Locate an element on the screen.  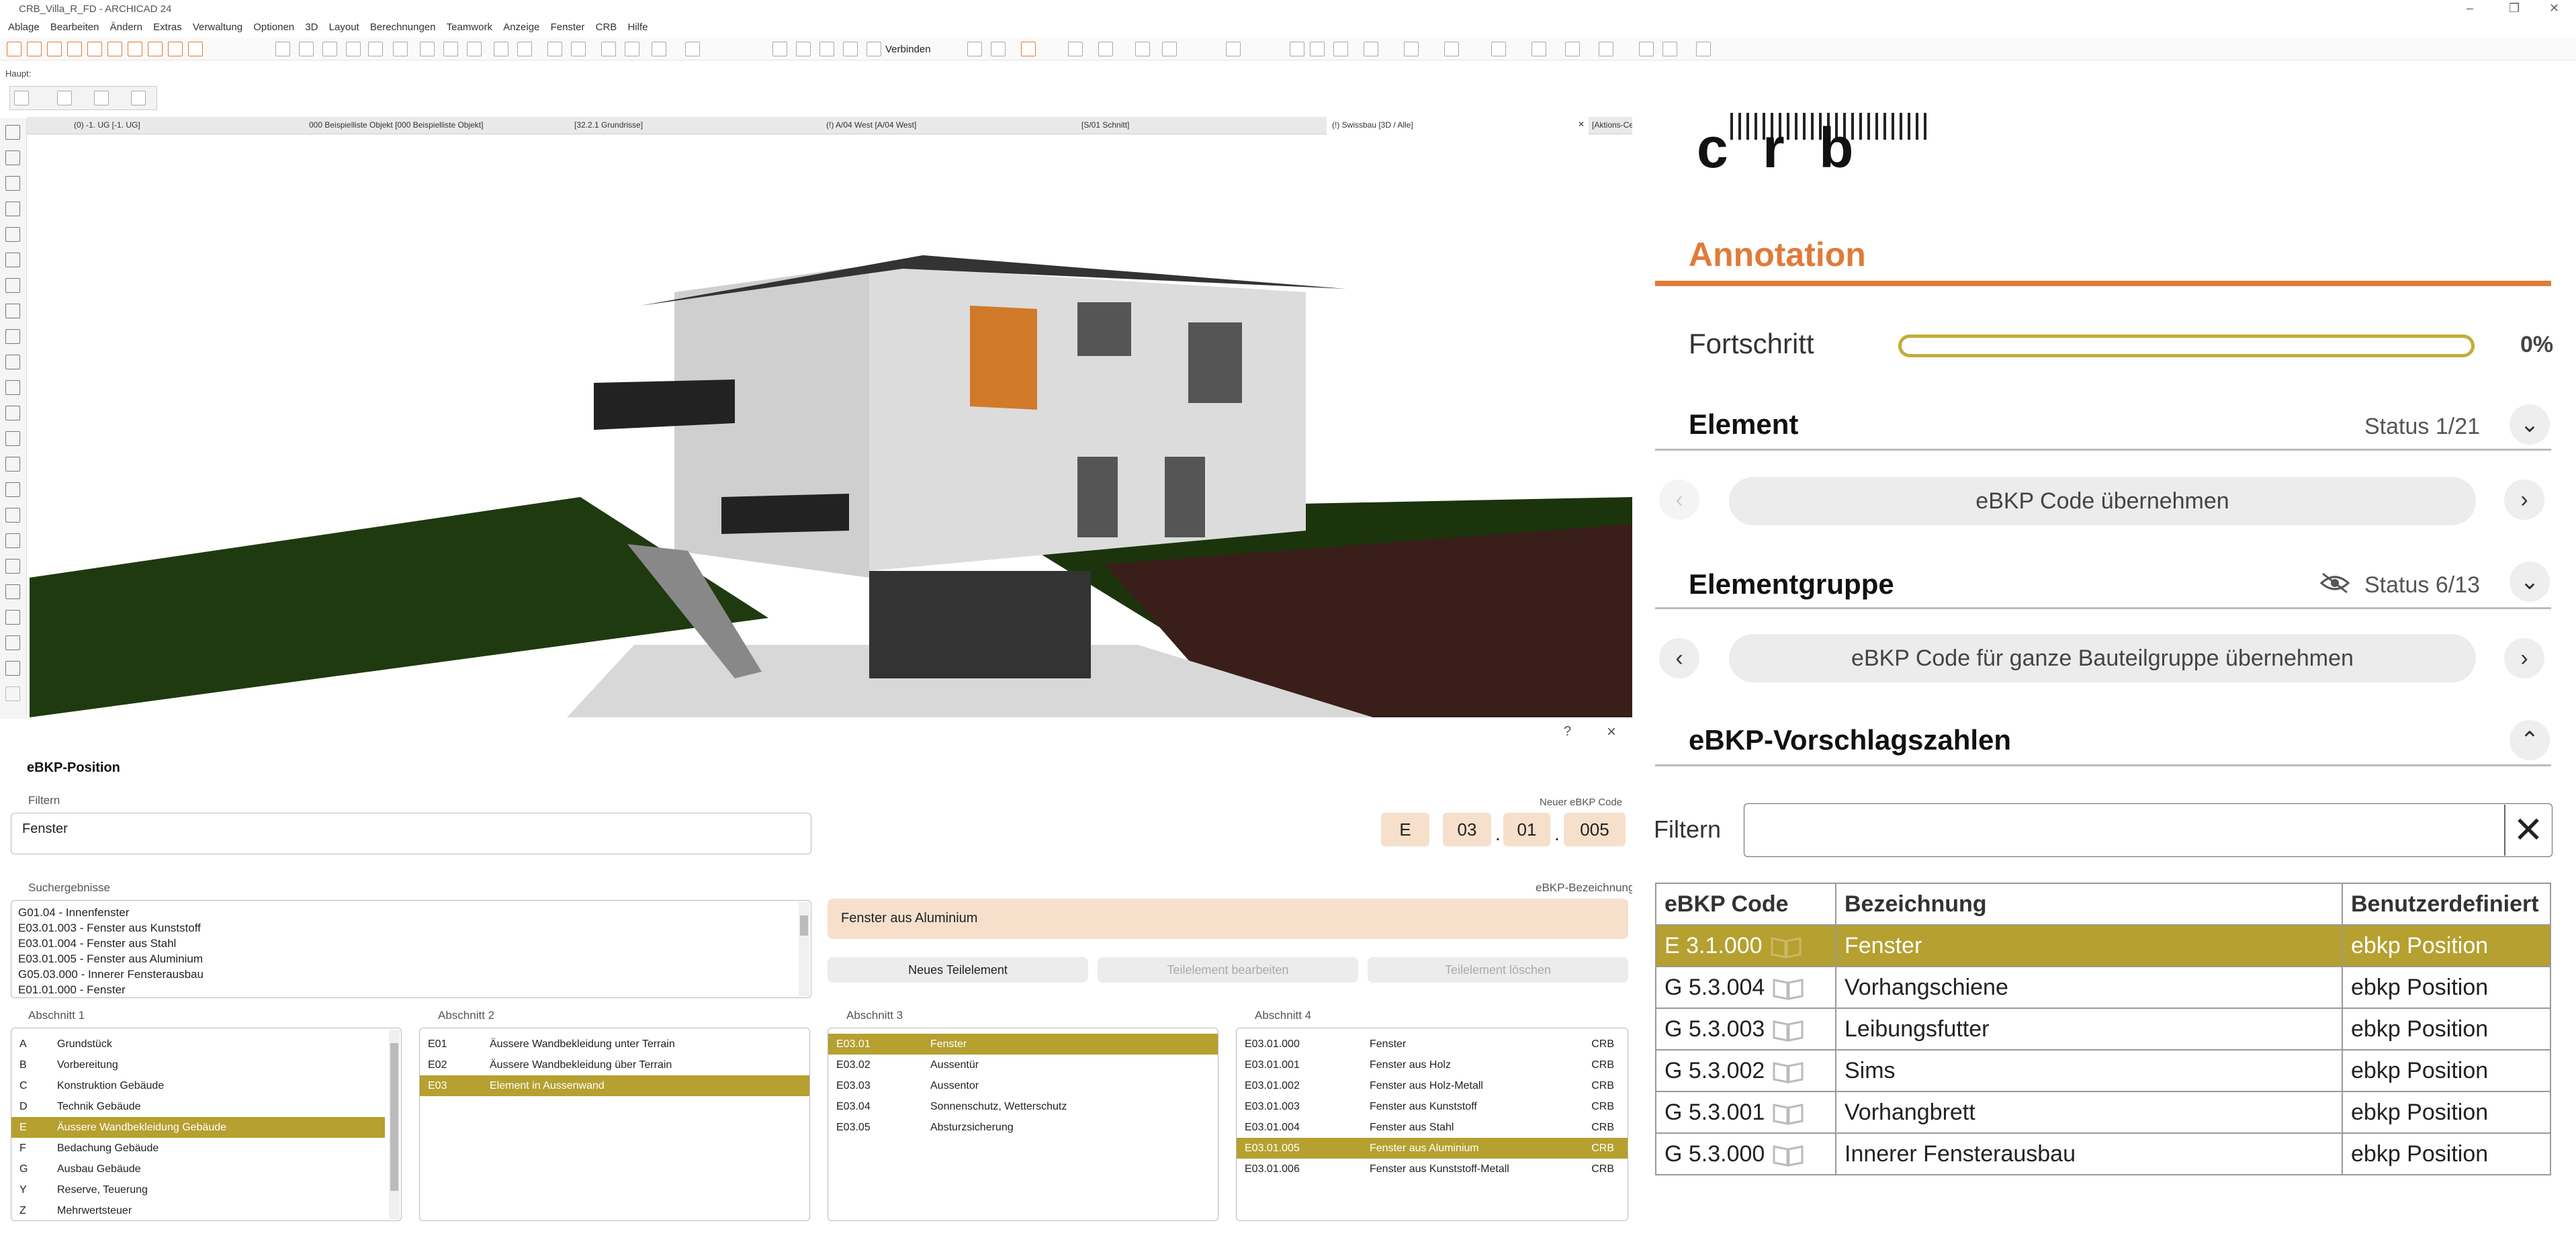
building-icon is located at coordinates (1341, 49).